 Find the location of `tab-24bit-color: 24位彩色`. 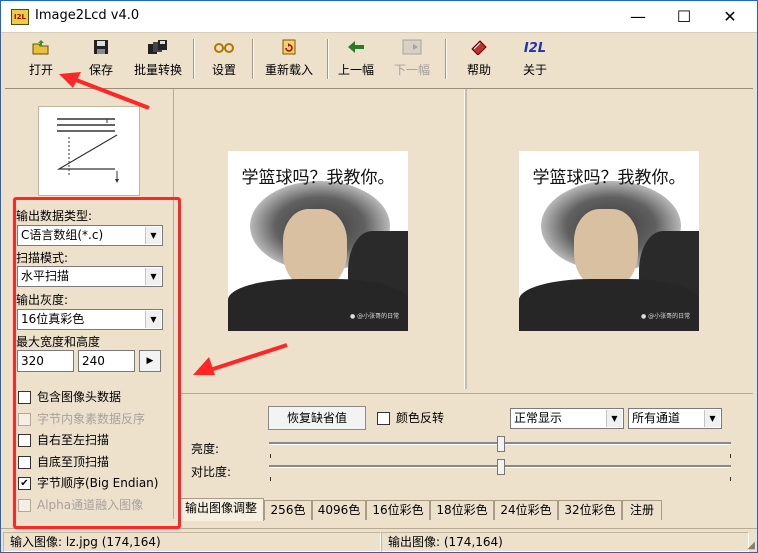

tab-24bit-color: 24位彩色 is located at coordinates (526, 510).